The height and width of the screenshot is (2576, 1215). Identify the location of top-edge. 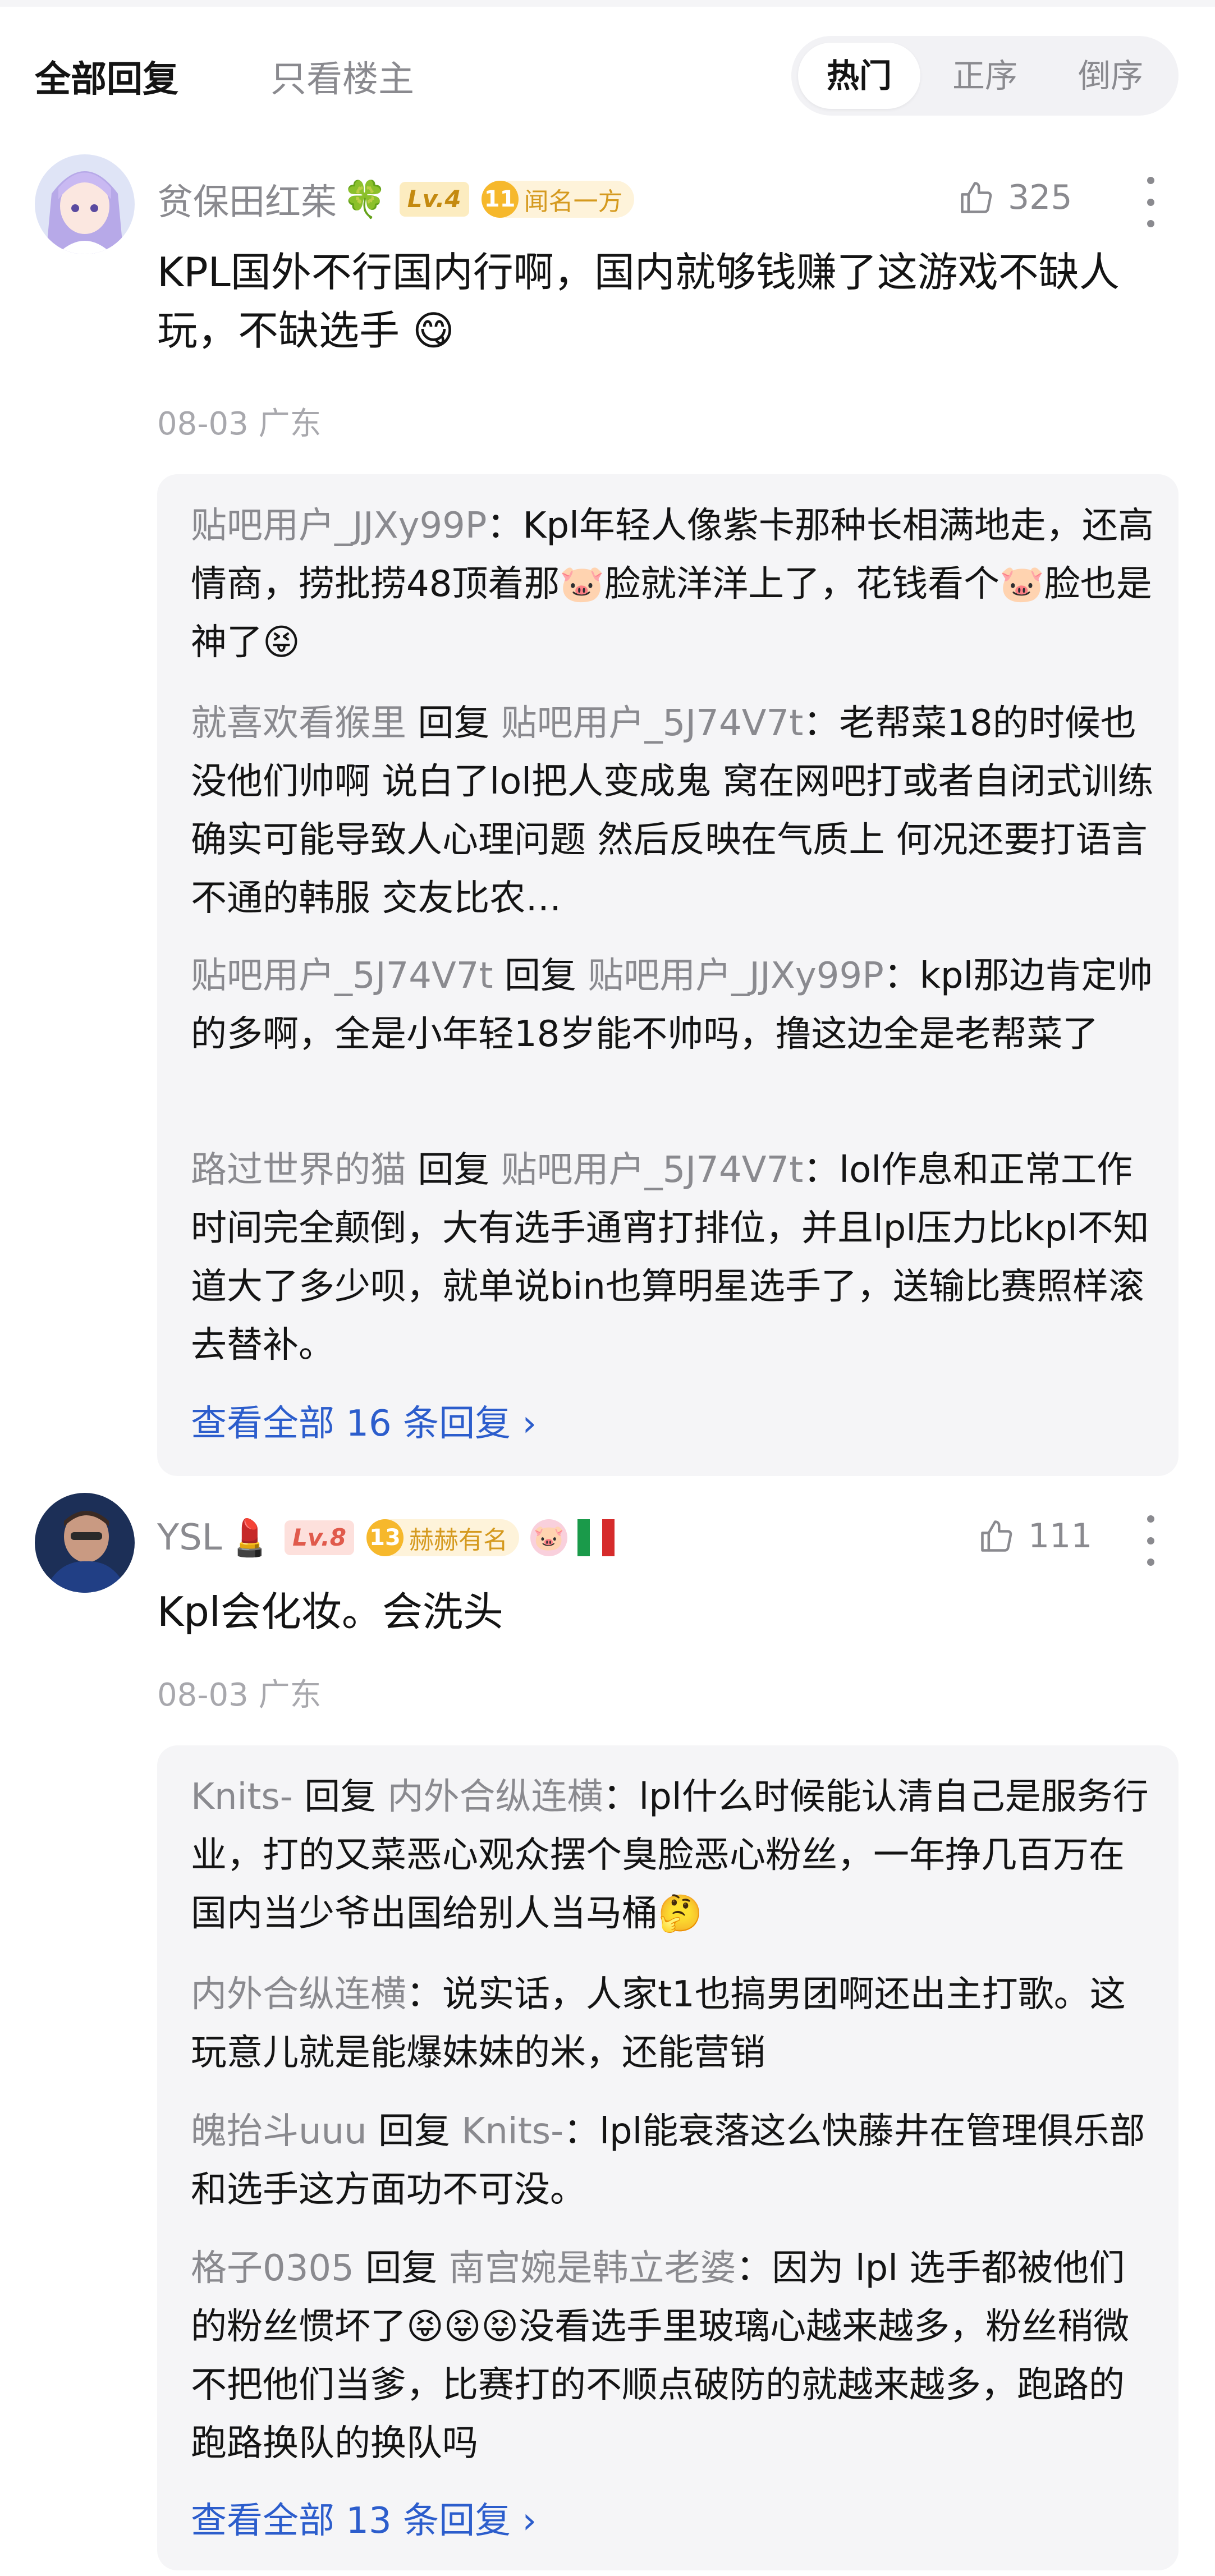
(607, 3).